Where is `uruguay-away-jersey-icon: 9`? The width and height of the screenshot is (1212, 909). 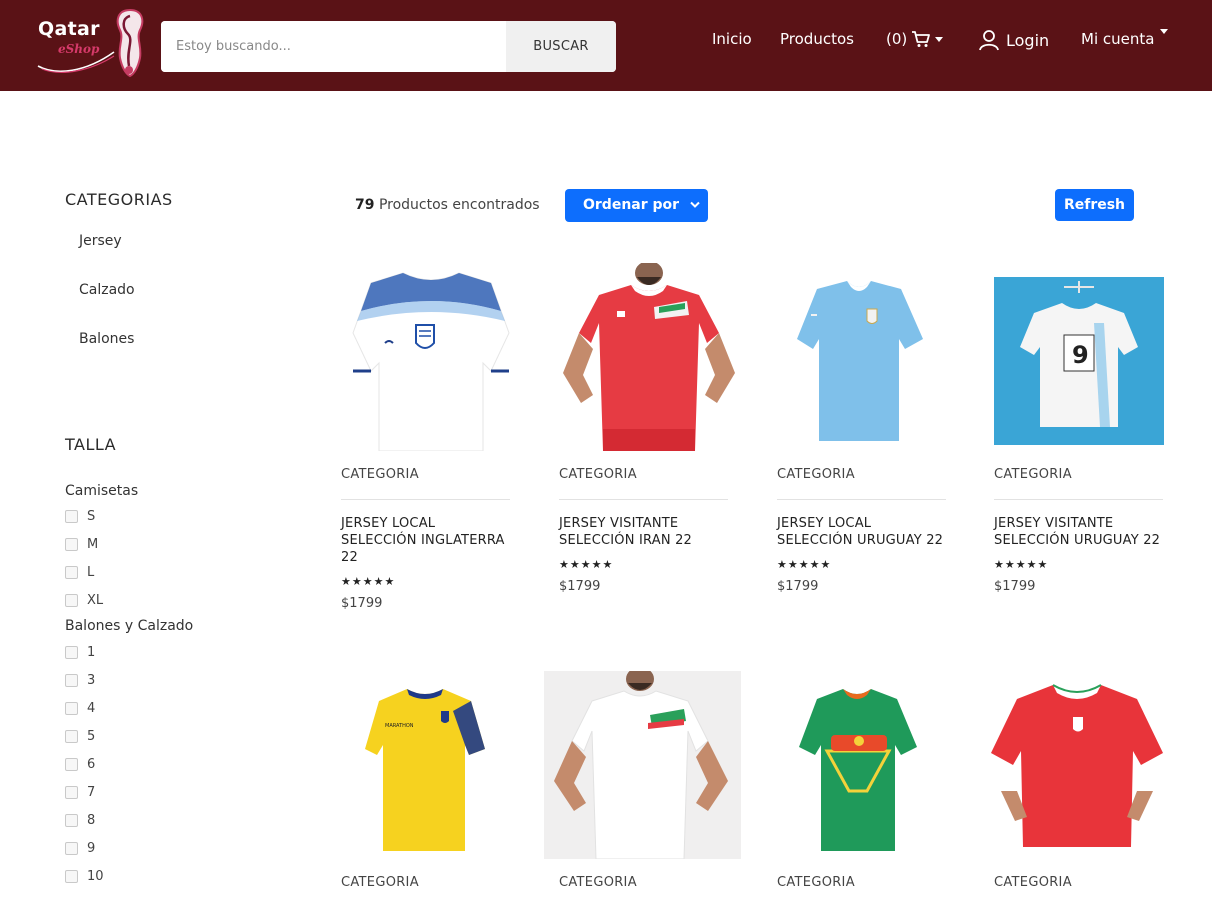
uruguay-away-jersey-icon: 9 is located at coordinates (1079, 361).